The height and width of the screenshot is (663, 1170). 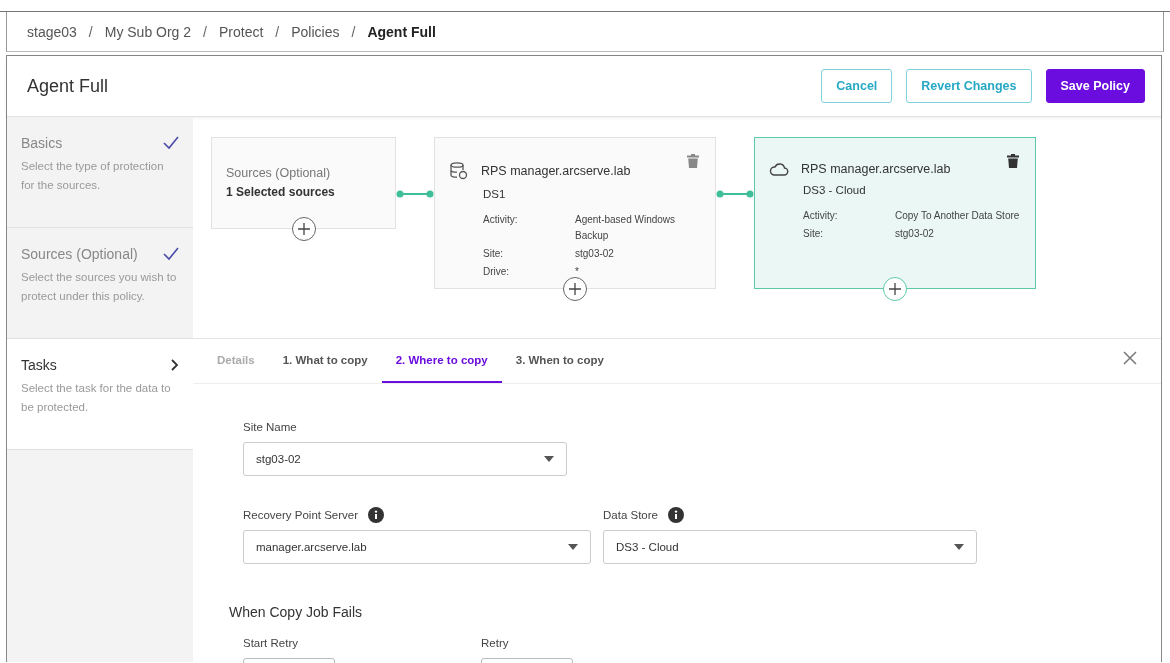 I want to click on breadcrumb-item: Protect, so click(x=241, y=31).